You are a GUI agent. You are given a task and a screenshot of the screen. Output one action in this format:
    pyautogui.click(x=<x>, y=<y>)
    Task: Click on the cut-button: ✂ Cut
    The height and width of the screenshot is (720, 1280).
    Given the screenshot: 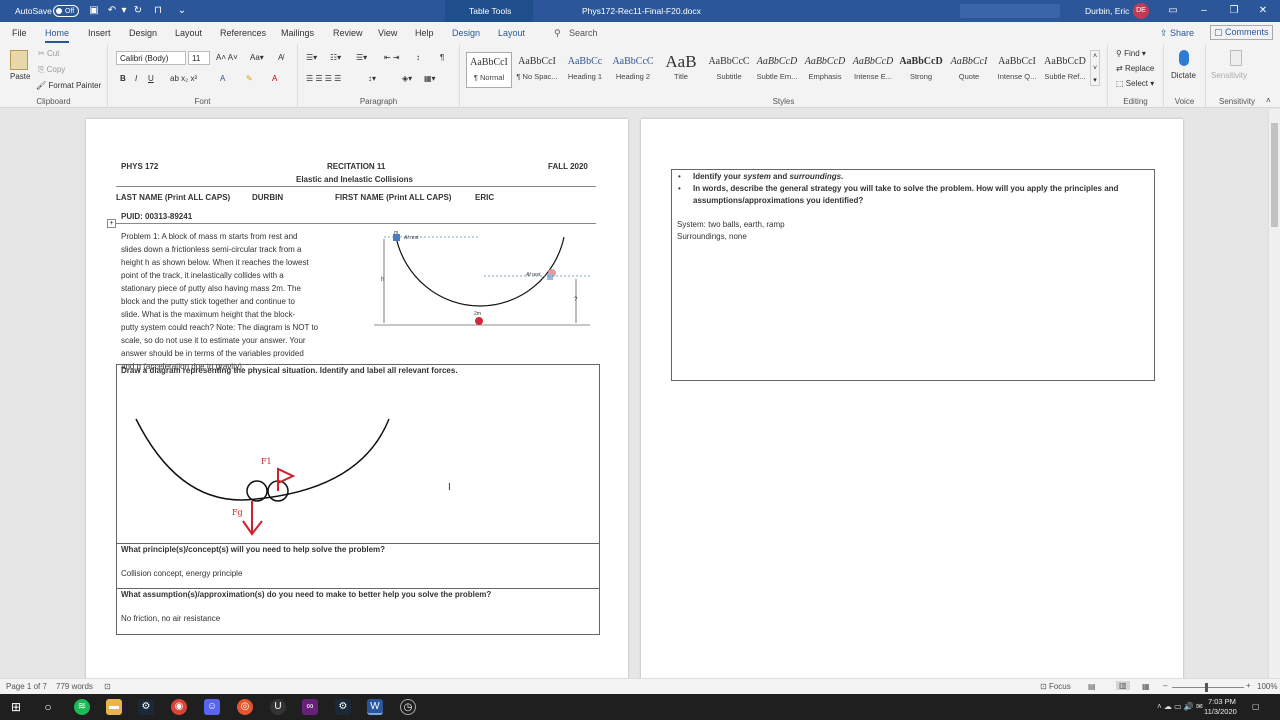 What is the action you would take?
    pyautogui.click(x=48, y=53)
    